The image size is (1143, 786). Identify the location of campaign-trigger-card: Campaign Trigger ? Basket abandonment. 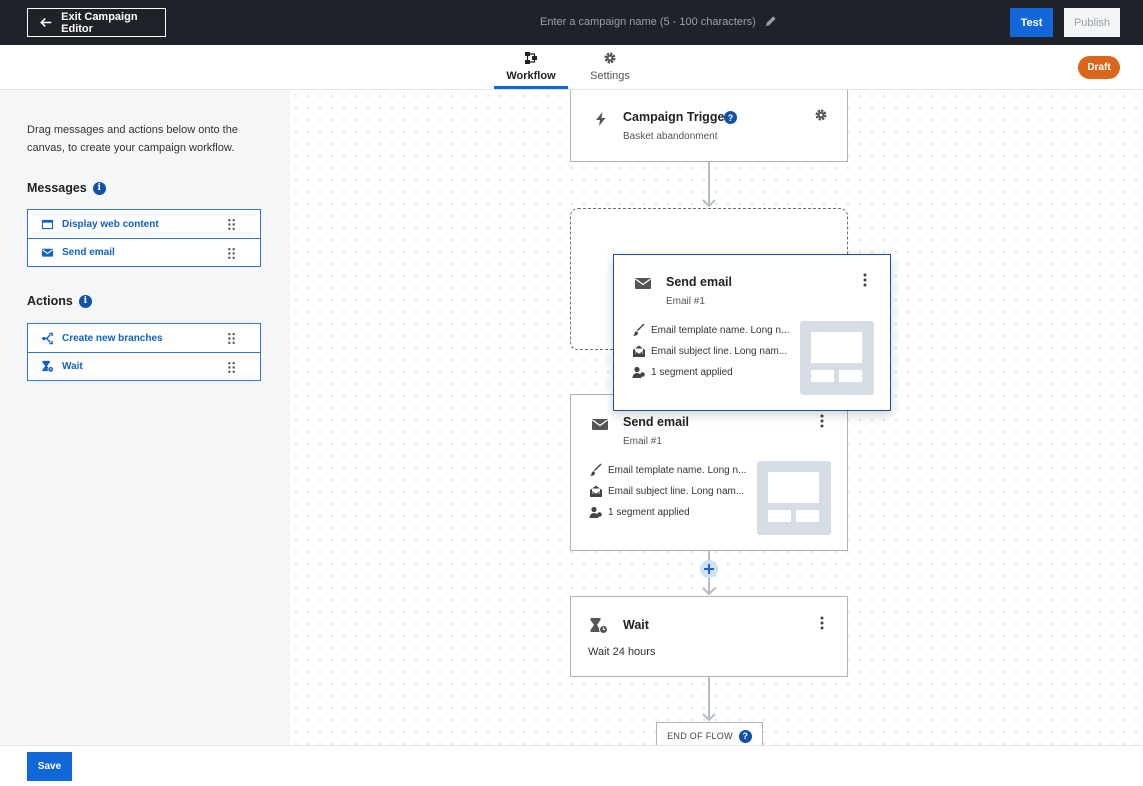
(709, 126).